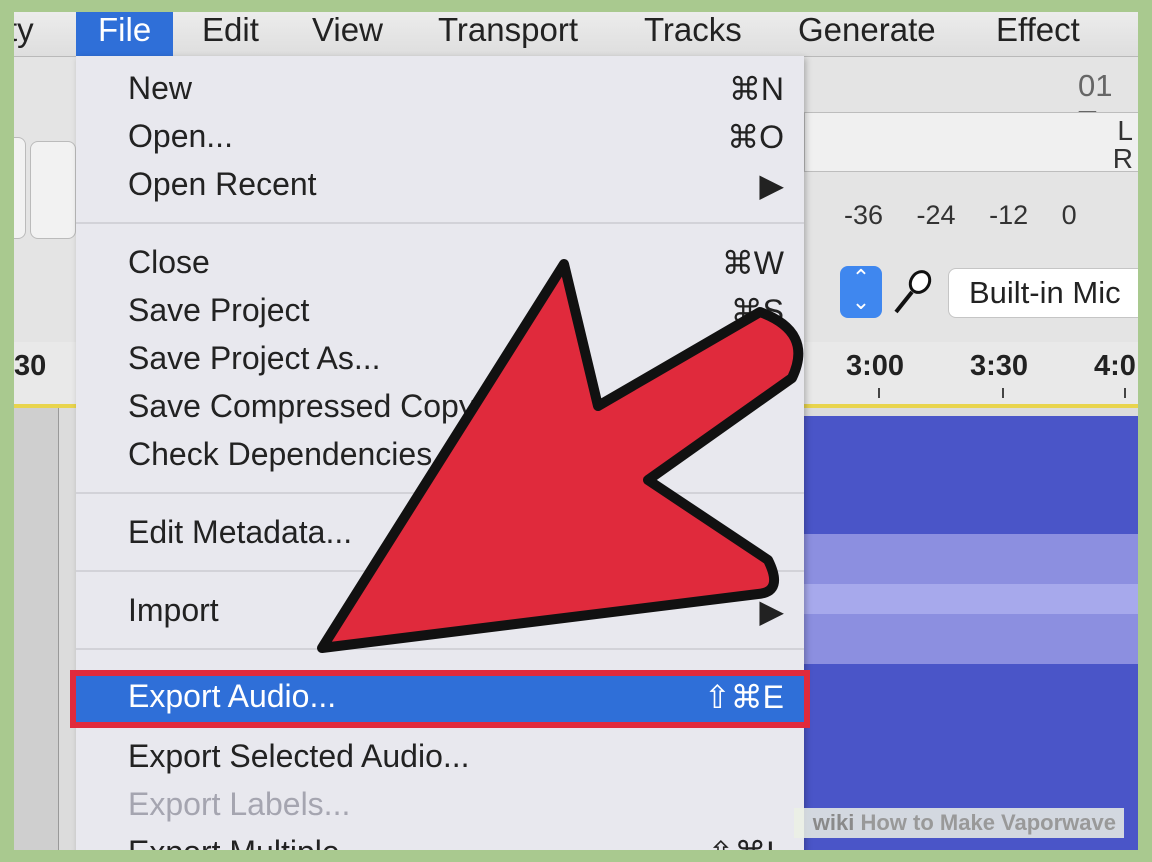 The height and width of the screenshot is (862, 1152). I want to click on menu-item-open: Open... ⌘O, so click(440, 139).